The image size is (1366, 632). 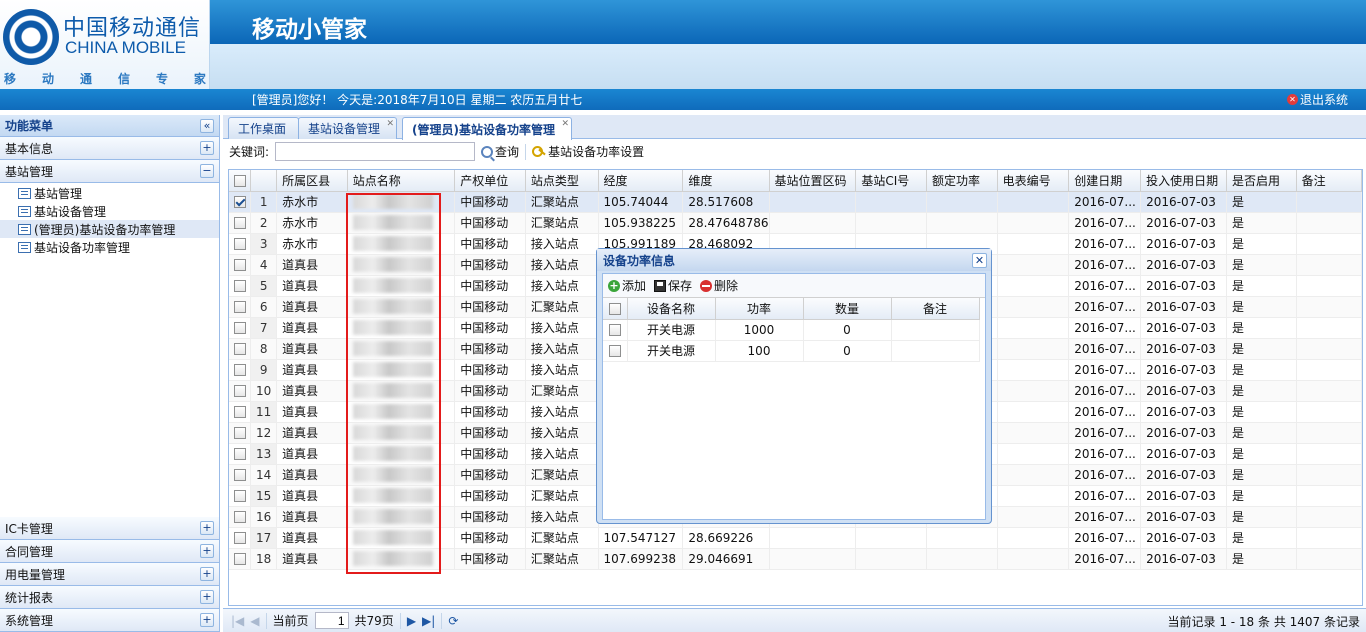 What do you see at coordinates (726, 181) in the screenshot?
I see `column-header: 维度` at bounding box center [726, 181].